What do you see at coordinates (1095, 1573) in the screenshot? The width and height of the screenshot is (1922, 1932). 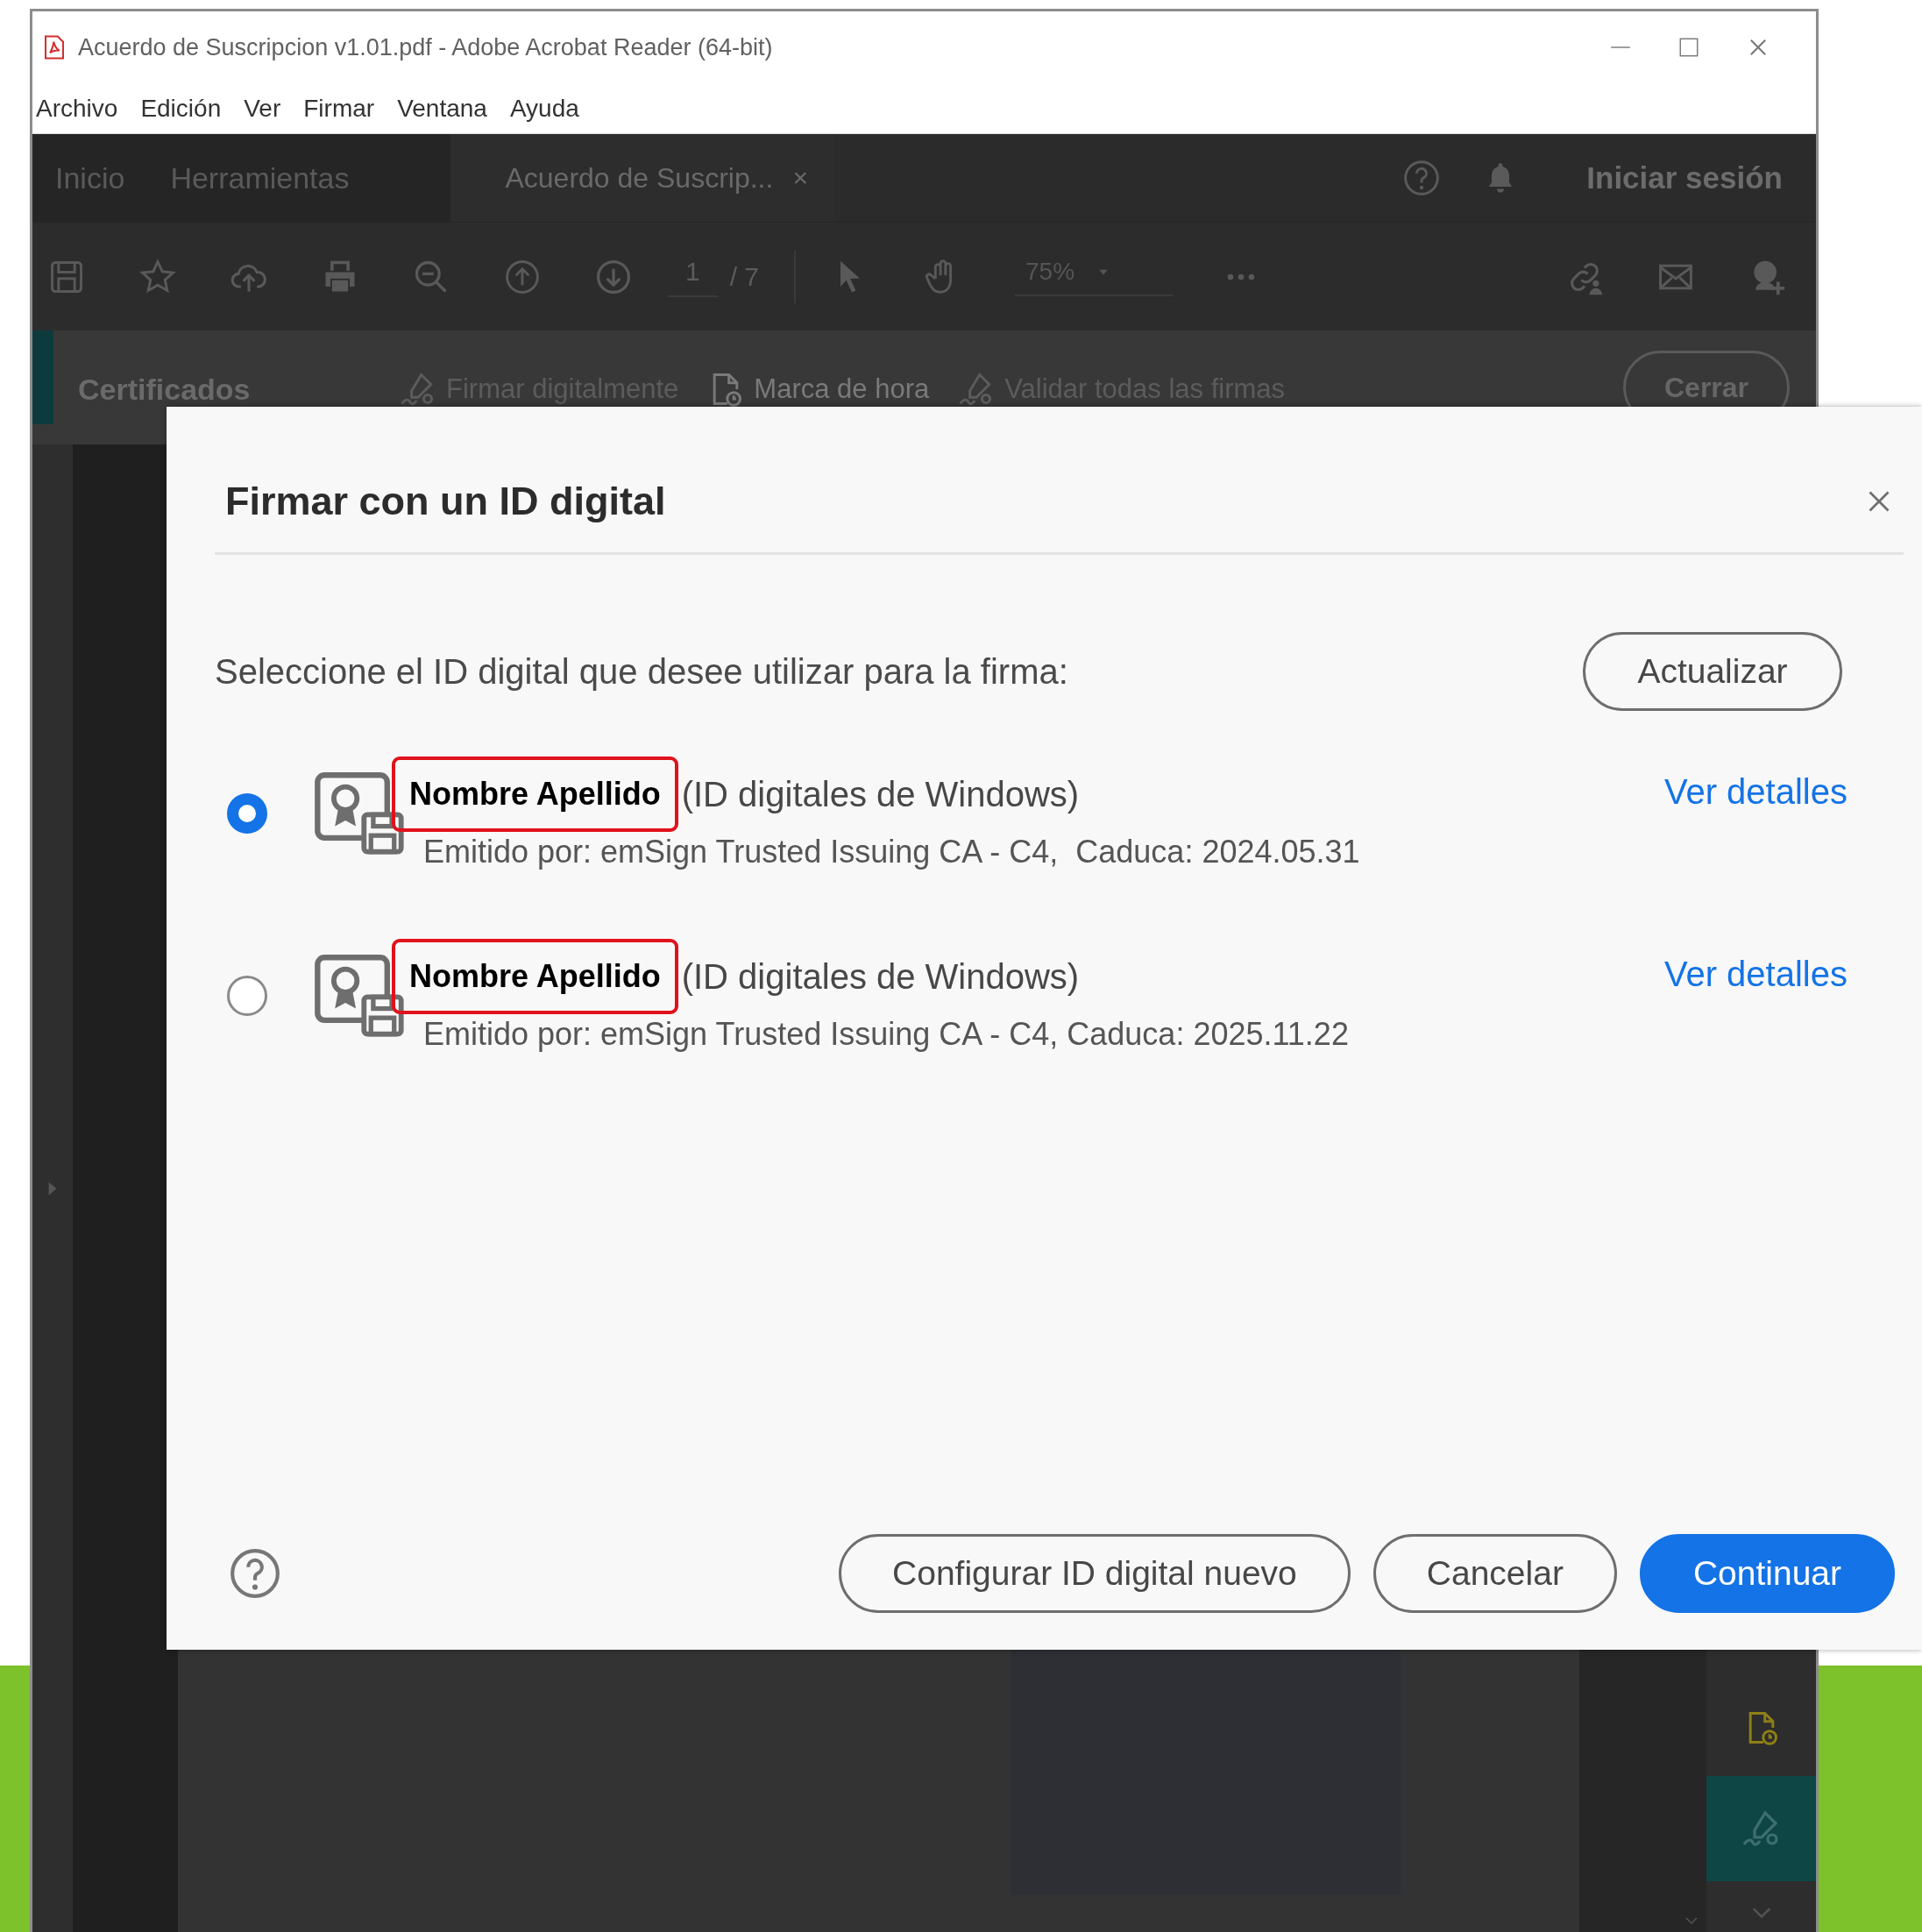 I see `dialog-button: Configurar ID digital nuevo` at bounding box center [1095, 1573].